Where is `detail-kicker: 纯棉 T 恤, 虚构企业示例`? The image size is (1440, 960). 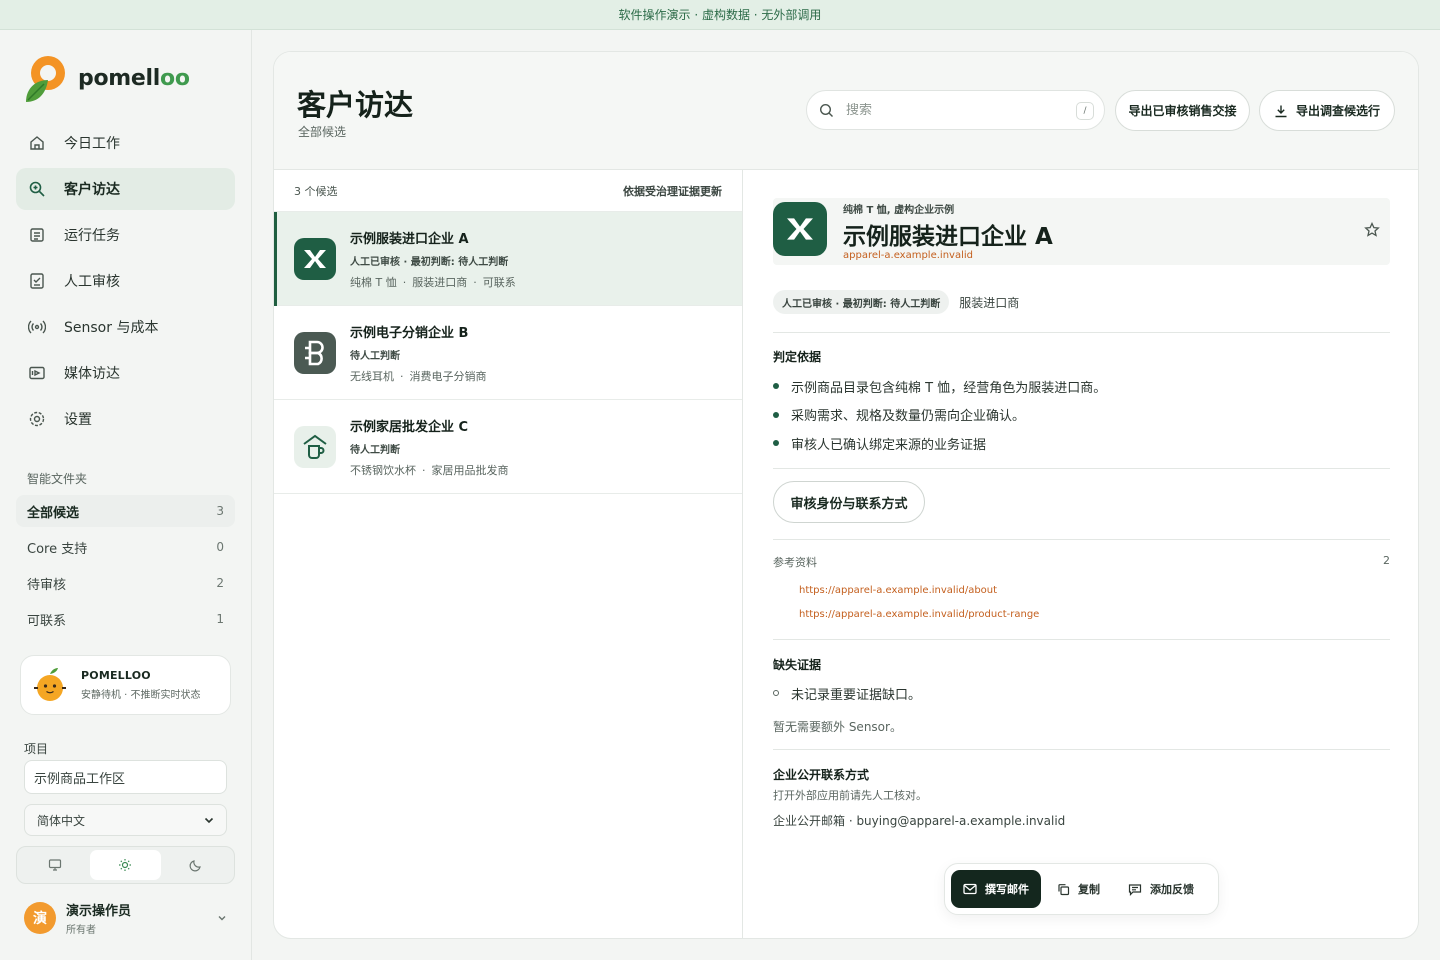
detail-kicker: 纯棉 T 恤, 虚构企业示例 is located at coordinates (899, 210).